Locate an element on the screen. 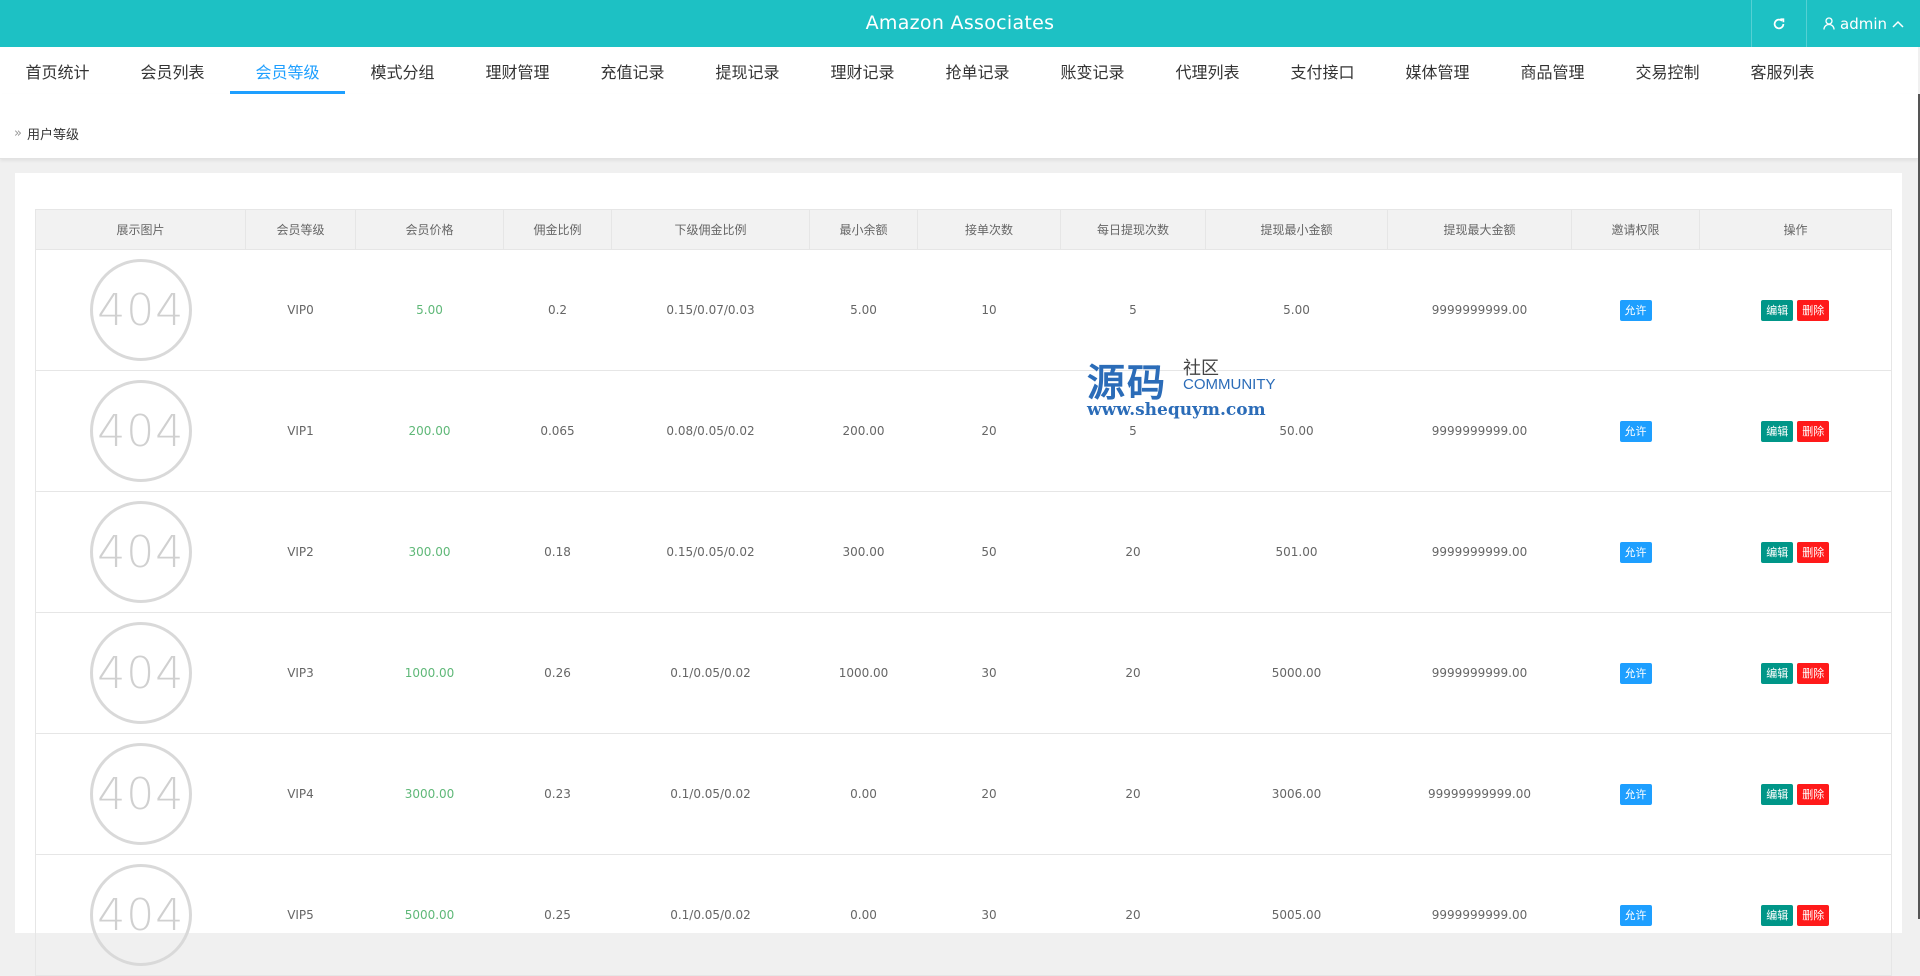  cell-withdraw-min: 3006.00 is located at coordinates (1296, 794).